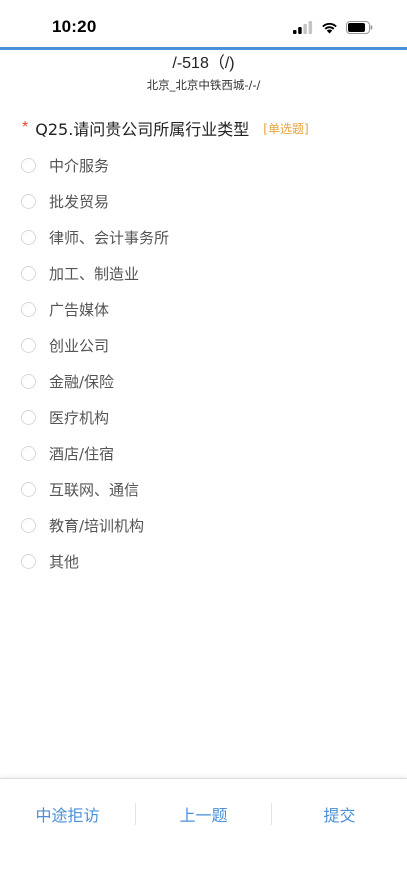 The image size is (407, 883). Describe the element at coordinates (204, 165) in the screenshot. I see `option-item: 中介服务` at that location.